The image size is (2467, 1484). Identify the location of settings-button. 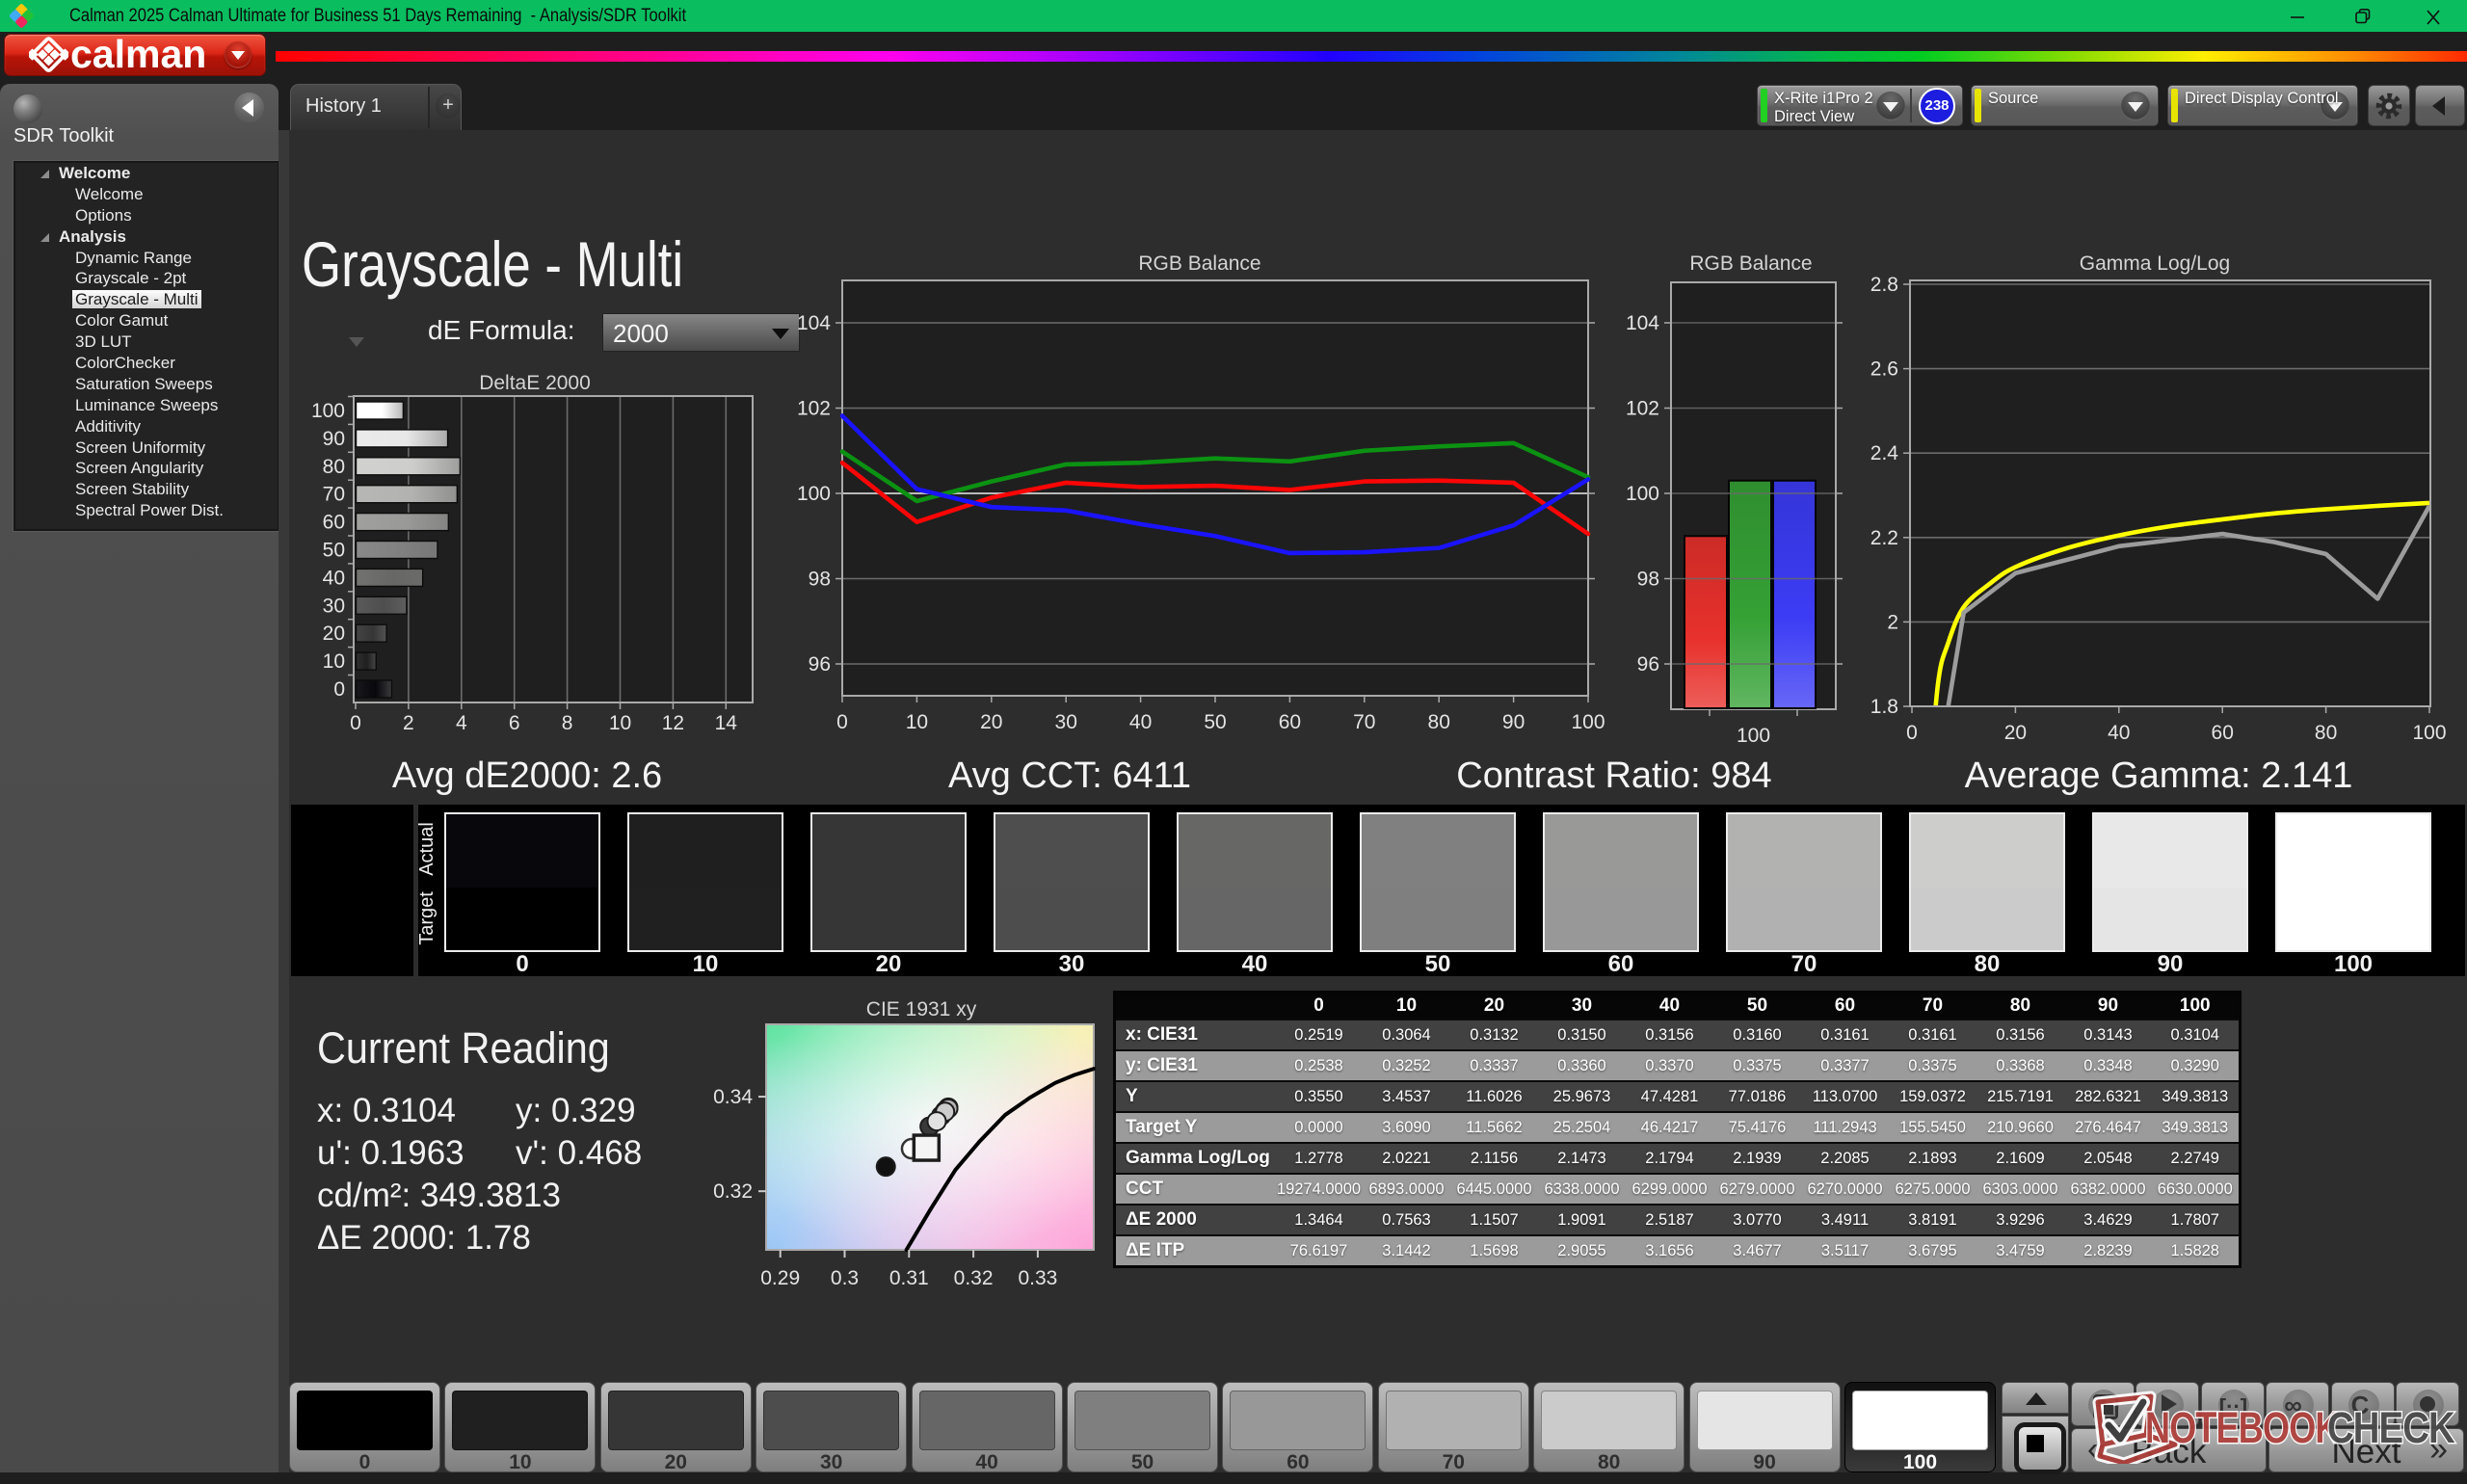
(2389, 105).